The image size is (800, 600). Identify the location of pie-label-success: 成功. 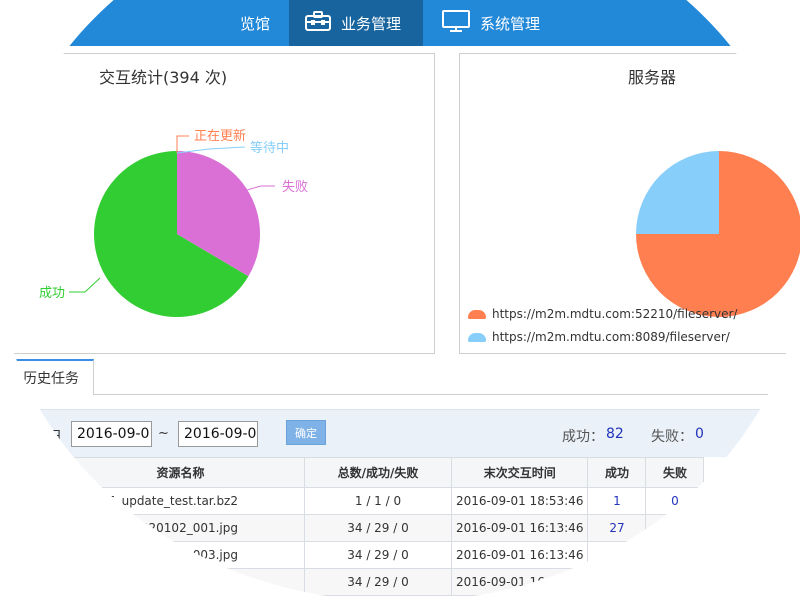
(52, 293).